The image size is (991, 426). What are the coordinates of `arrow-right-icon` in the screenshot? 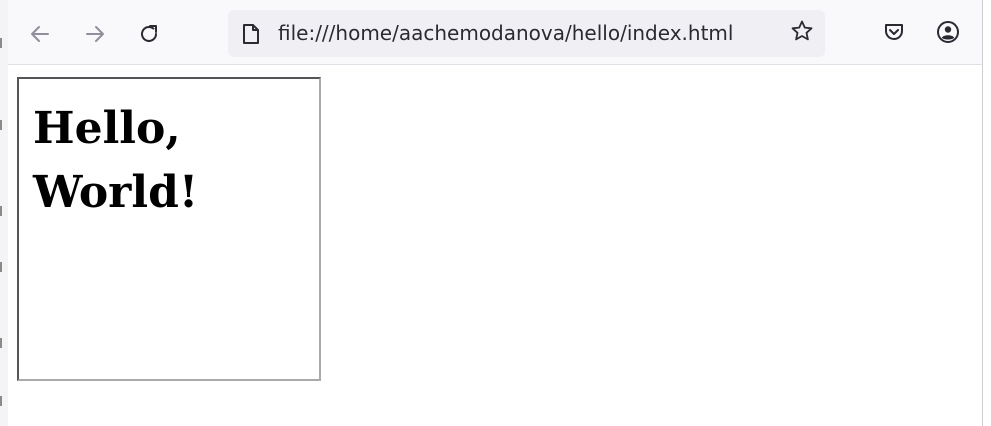 It's located at (95, 34).